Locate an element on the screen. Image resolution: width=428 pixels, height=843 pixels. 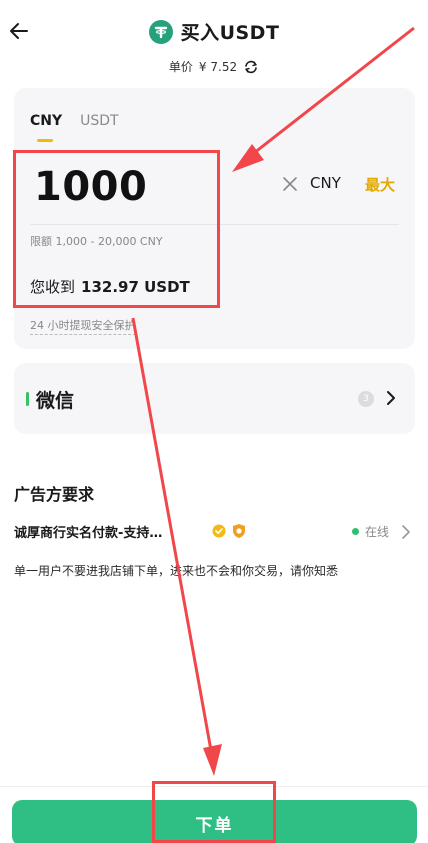
online-status: 在线 is located at coordinates (370, 531).